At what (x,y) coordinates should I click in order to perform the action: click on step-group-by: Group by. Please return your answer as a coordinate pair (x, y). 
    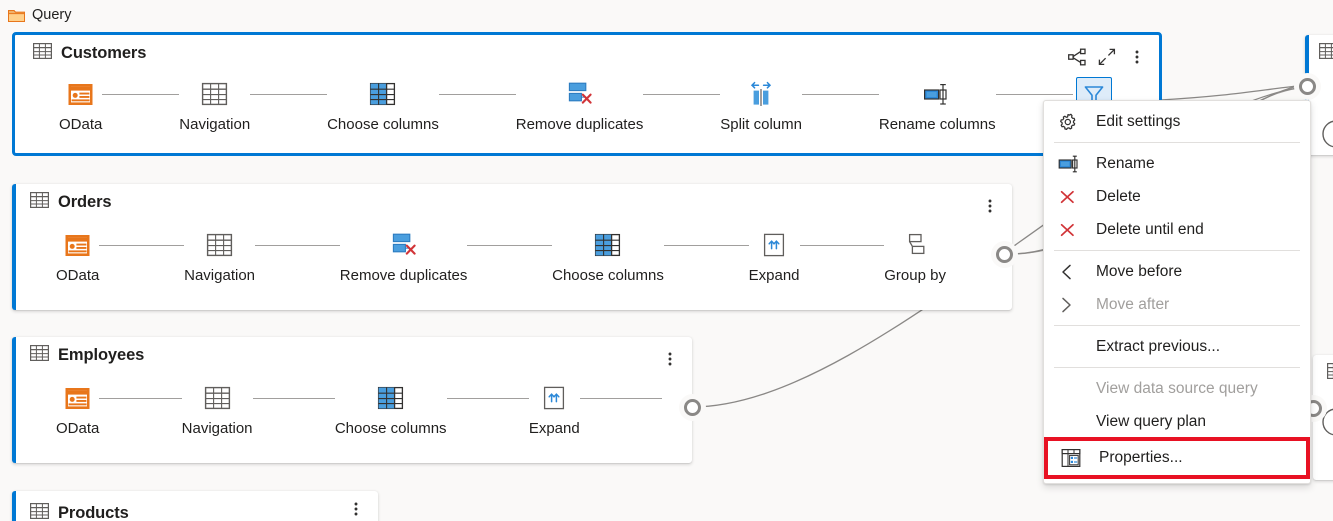
    Looking at the image, I should click on (915, 256).